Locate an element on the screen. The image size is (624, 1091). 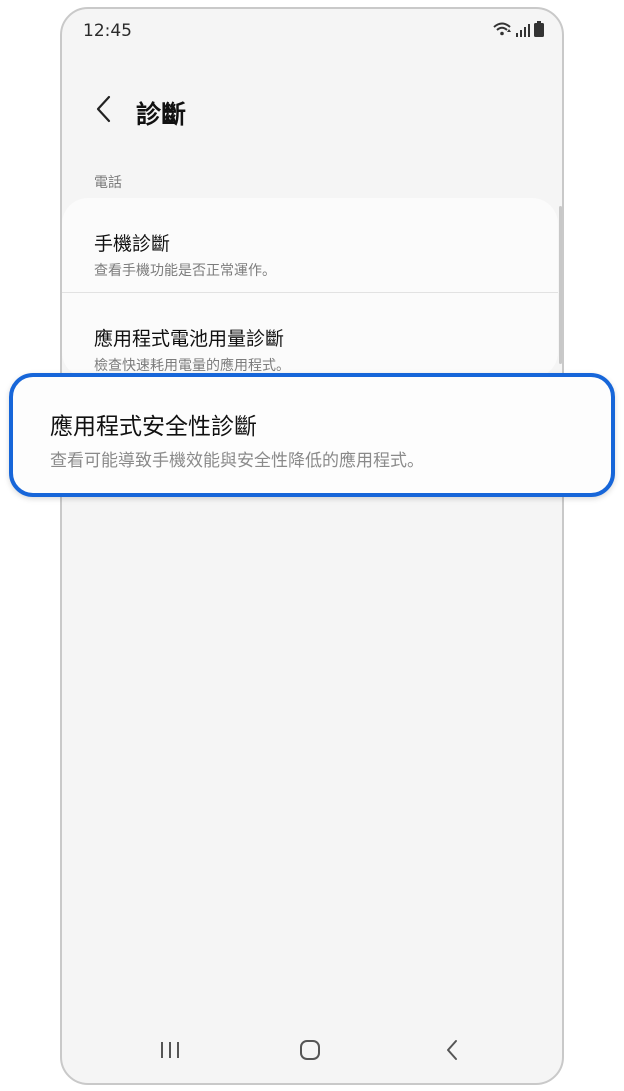
list-item-phone-diagnostics: 手機診斷 查看手機功能是否正常運作。 is located at coordinates (310, 245).